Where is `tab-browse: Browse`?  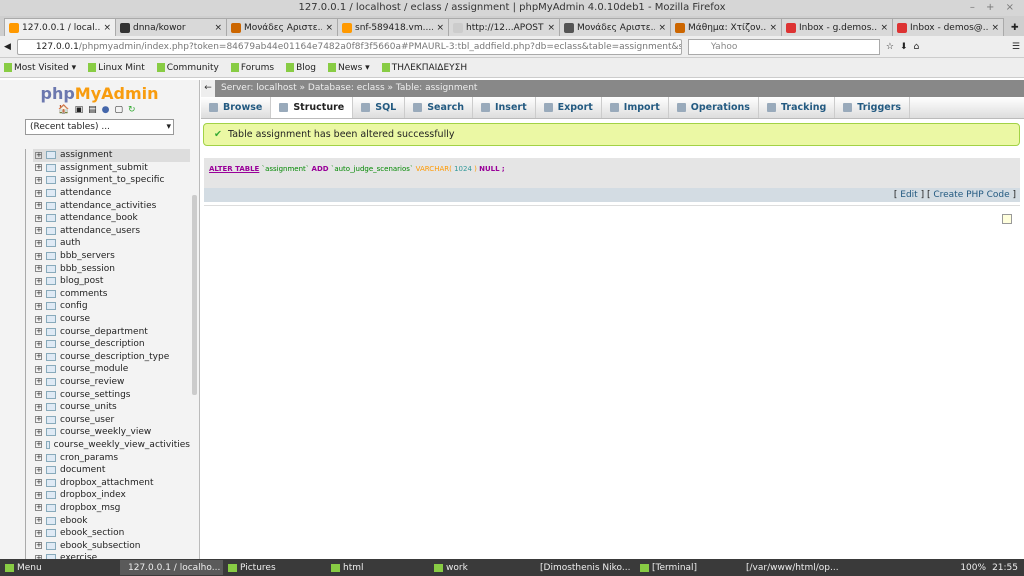 tab-browse: Browse is located at coordinates (236, 107).